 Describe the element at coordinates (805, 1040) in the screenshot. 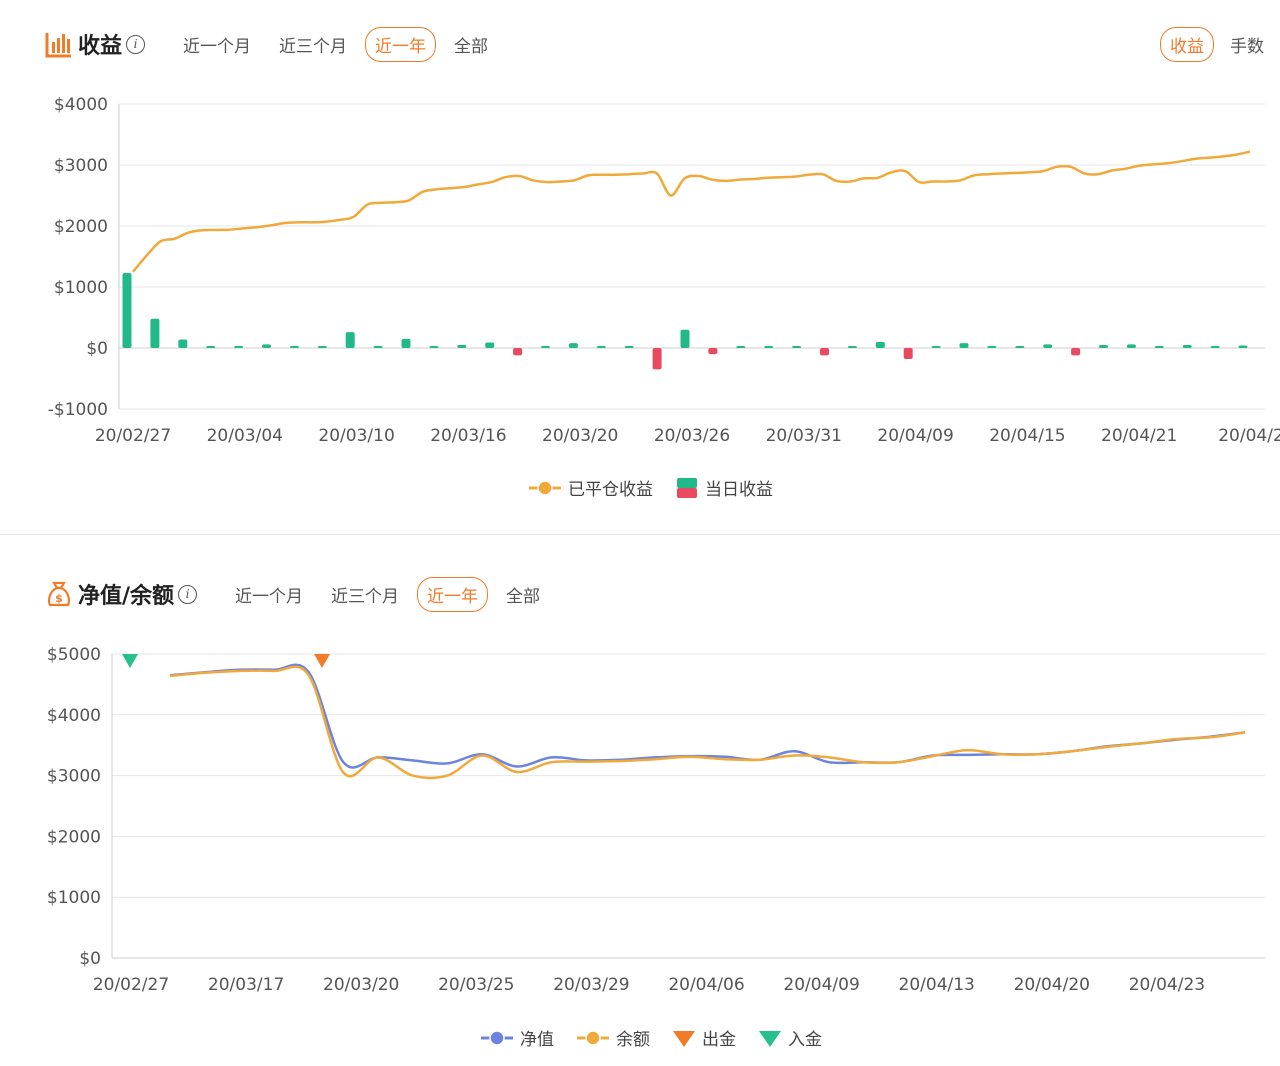

I see `legend-label: 入金` at that location.